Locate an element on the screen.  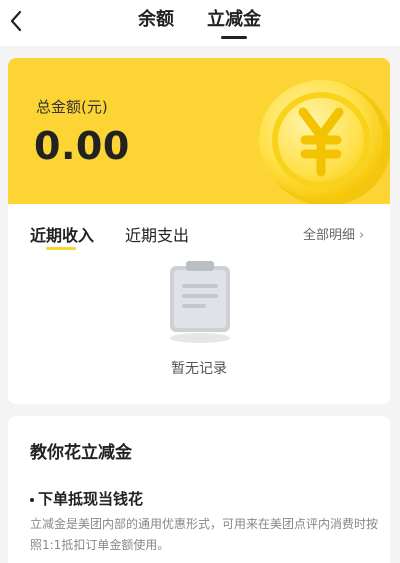
tab-balance: 余额 is located at coordinates (156, 22).